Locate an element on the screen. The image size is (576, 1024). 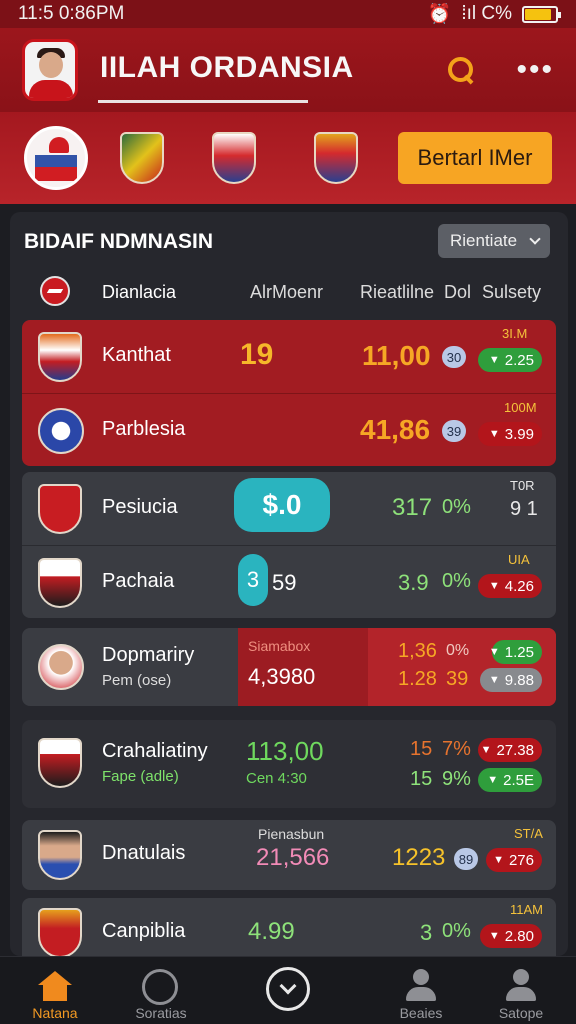
filter-label: Rientiate is located at coordinates (484, 240).